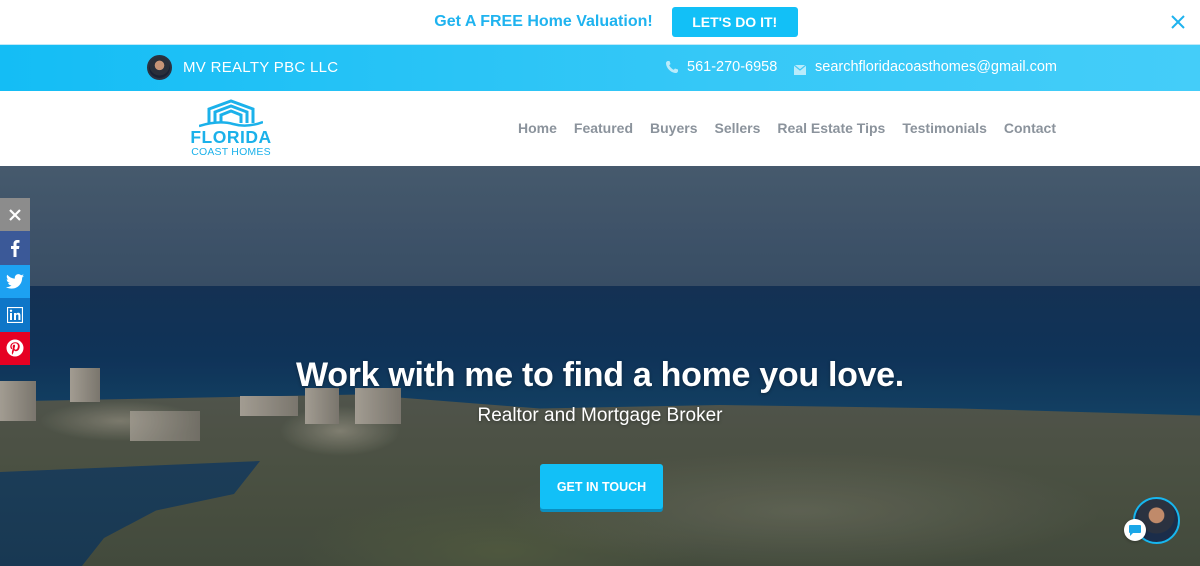 The image size is (1200, 566). Describe the element at coordinates (831, 128) in the screenshot. I see `nav-real-estate-tips: Real Estate Tips` at that location.